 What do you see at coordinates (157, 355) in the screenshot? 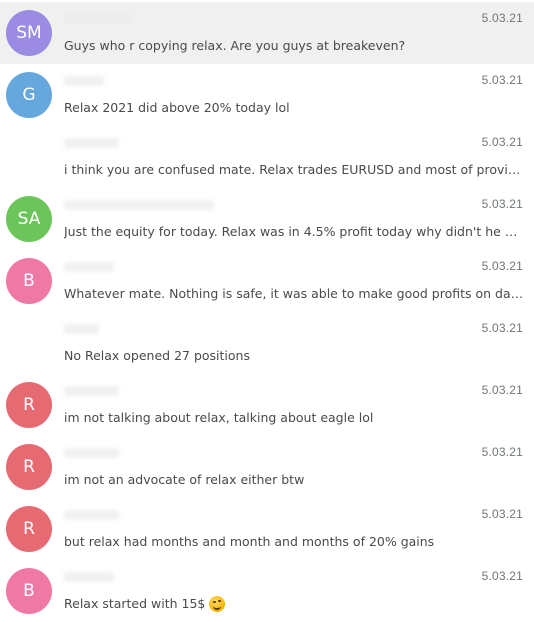
I see `message-preview: No Relax opened 27 positions` at bounding box center [157, 355].